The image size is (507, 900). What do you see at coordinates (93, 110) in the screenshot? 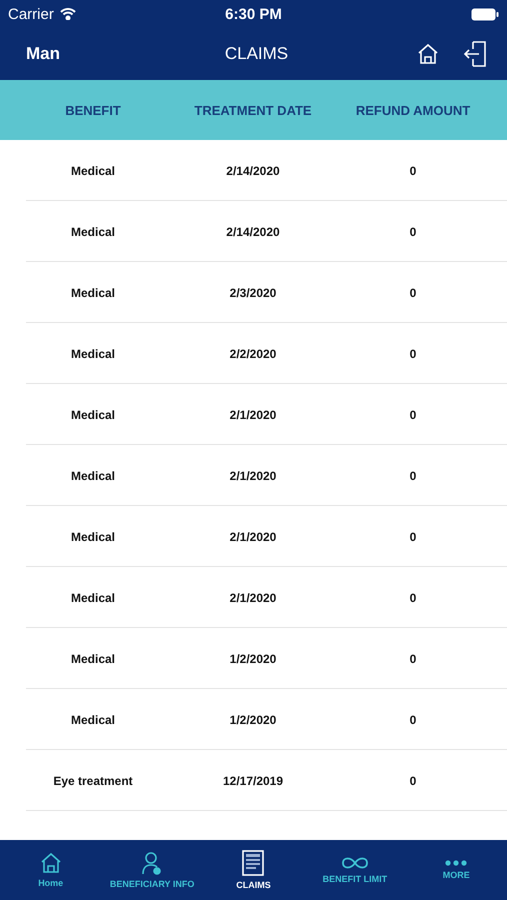
I see `column-header: BENEFIT` at bounding box center [93, 110].